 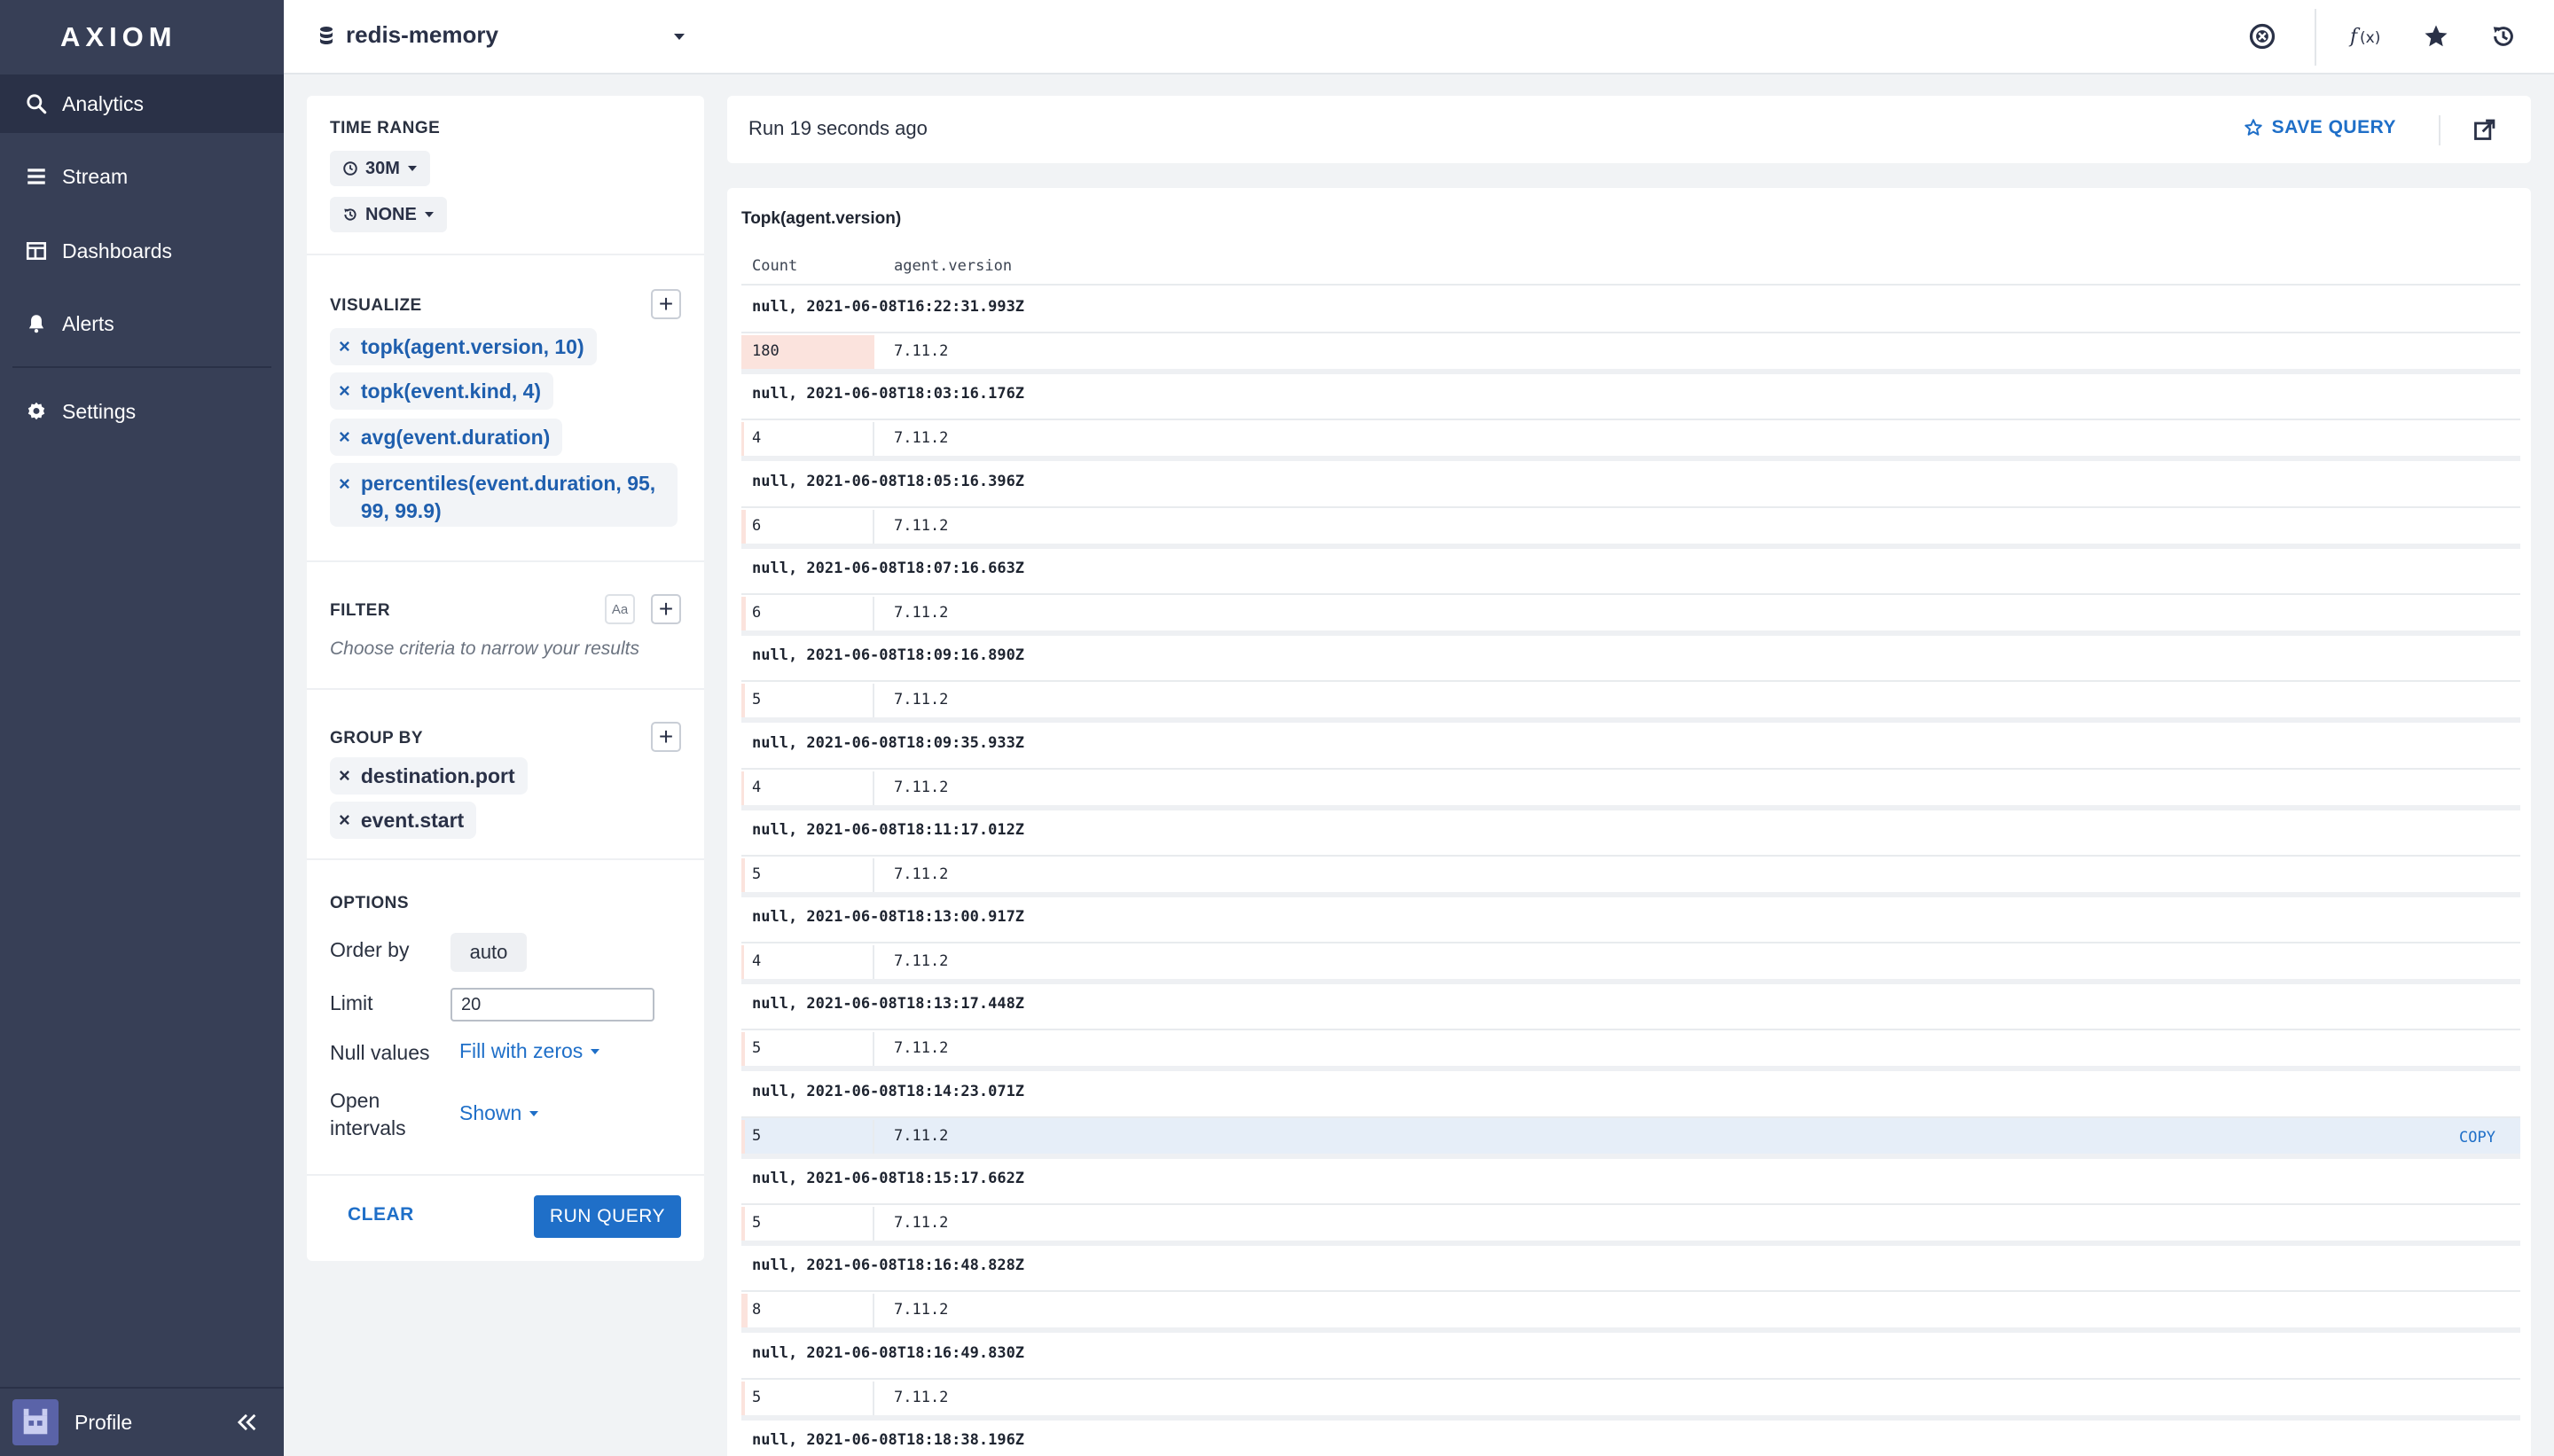 What do you see at coordinates (442, 391) in the screenshot?
I see `visualization-chip: × topk(event.kind, 4)` at bounding box center [442, 391].